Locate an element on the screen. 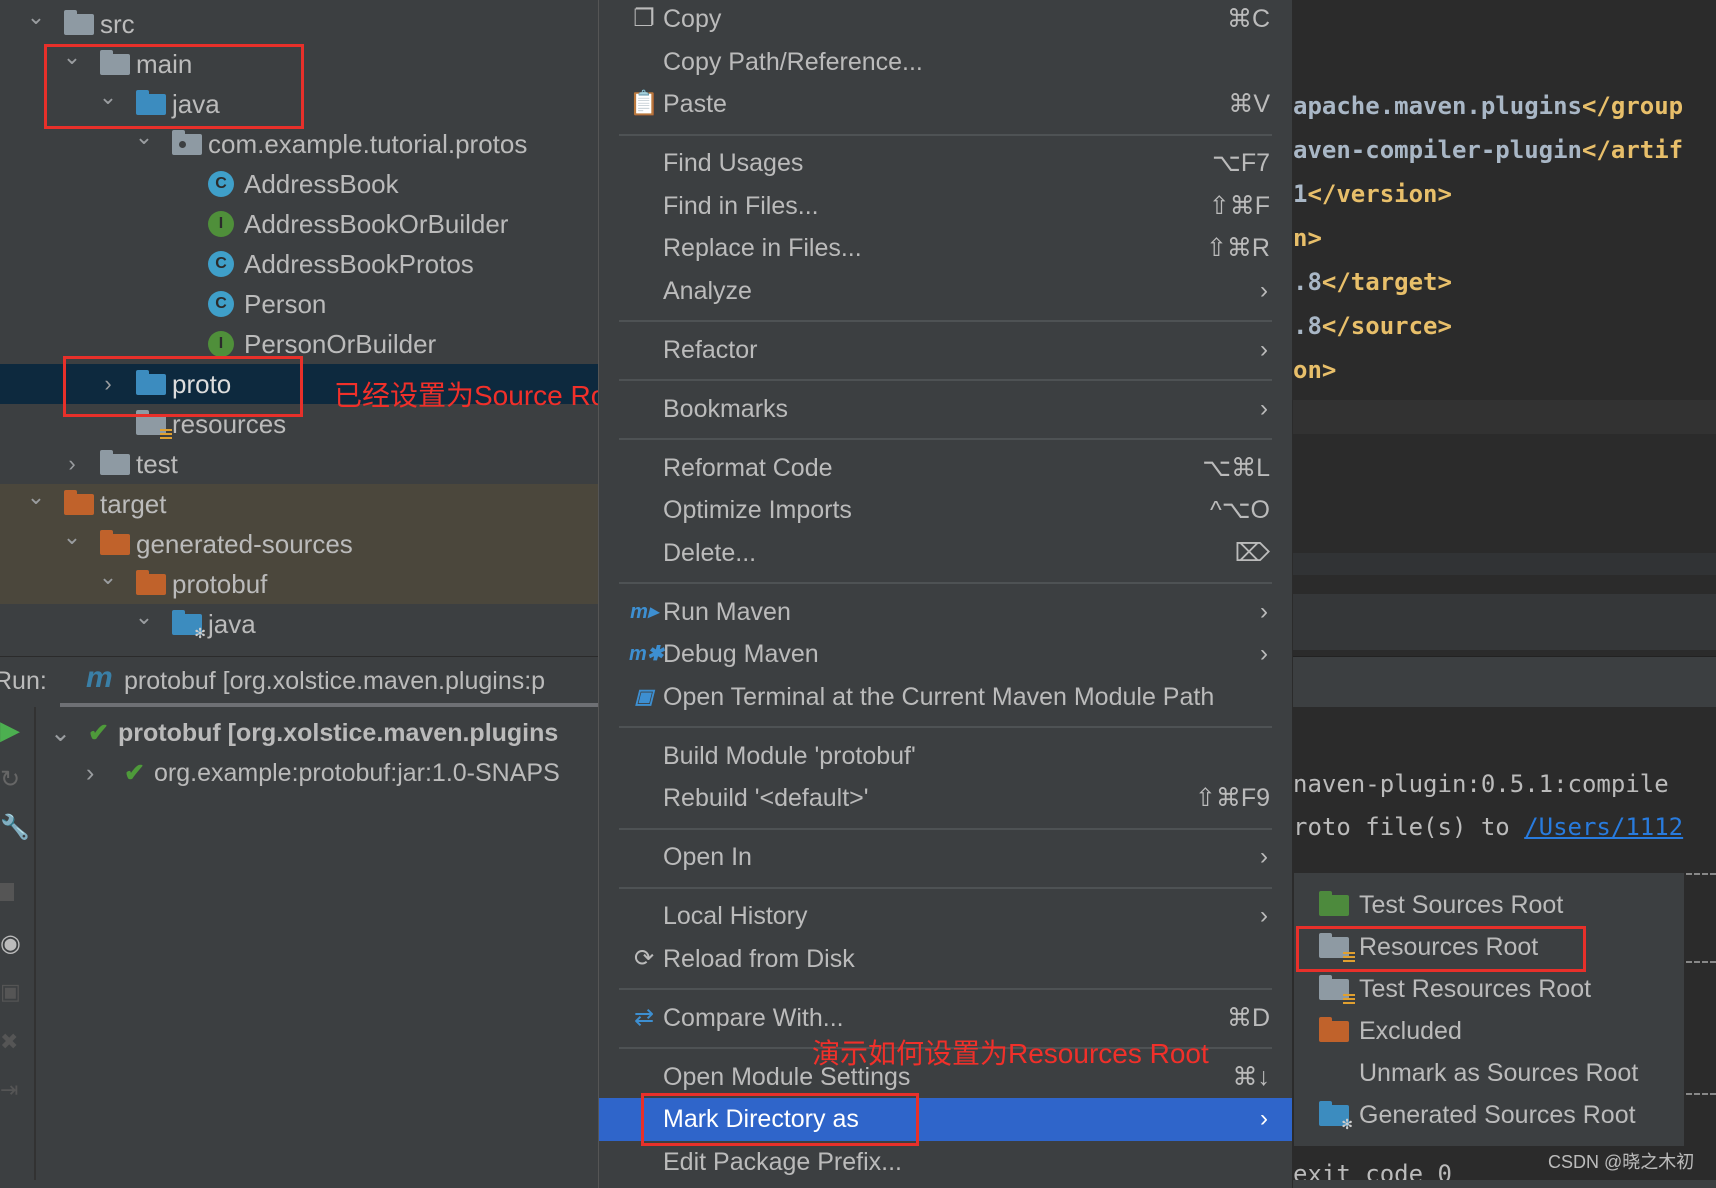 Image resolution: width=1716 pixels, height=1188 pixels. annotation-resources-root: 演示如何设置为Resources Root is located at coordinates (1010, 1053).